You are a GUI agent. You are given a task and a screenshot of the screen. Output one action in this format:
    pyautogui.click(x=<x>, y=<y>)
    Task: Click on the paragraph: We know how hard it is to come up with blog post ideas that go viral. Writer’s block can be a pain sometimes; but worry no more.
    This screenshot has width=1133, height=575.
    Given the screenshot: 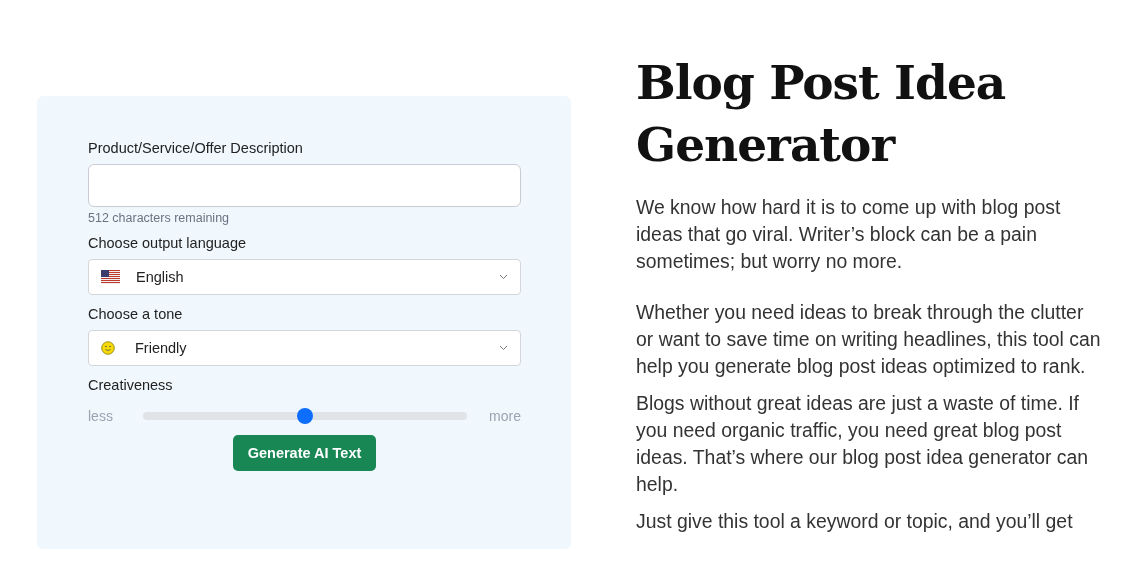 What is the action you would take?
    pyautogui.click(x=849, y=234)
    